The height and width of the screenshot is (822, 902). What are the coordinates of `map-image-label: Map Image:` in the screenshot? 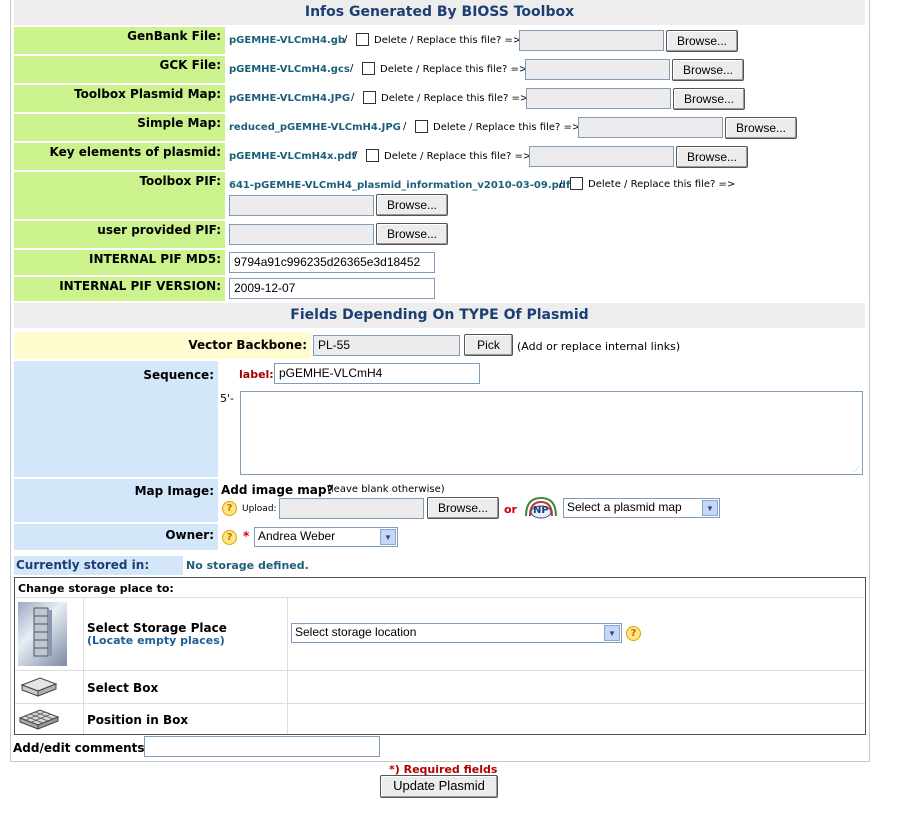 It's located at (116, 500).